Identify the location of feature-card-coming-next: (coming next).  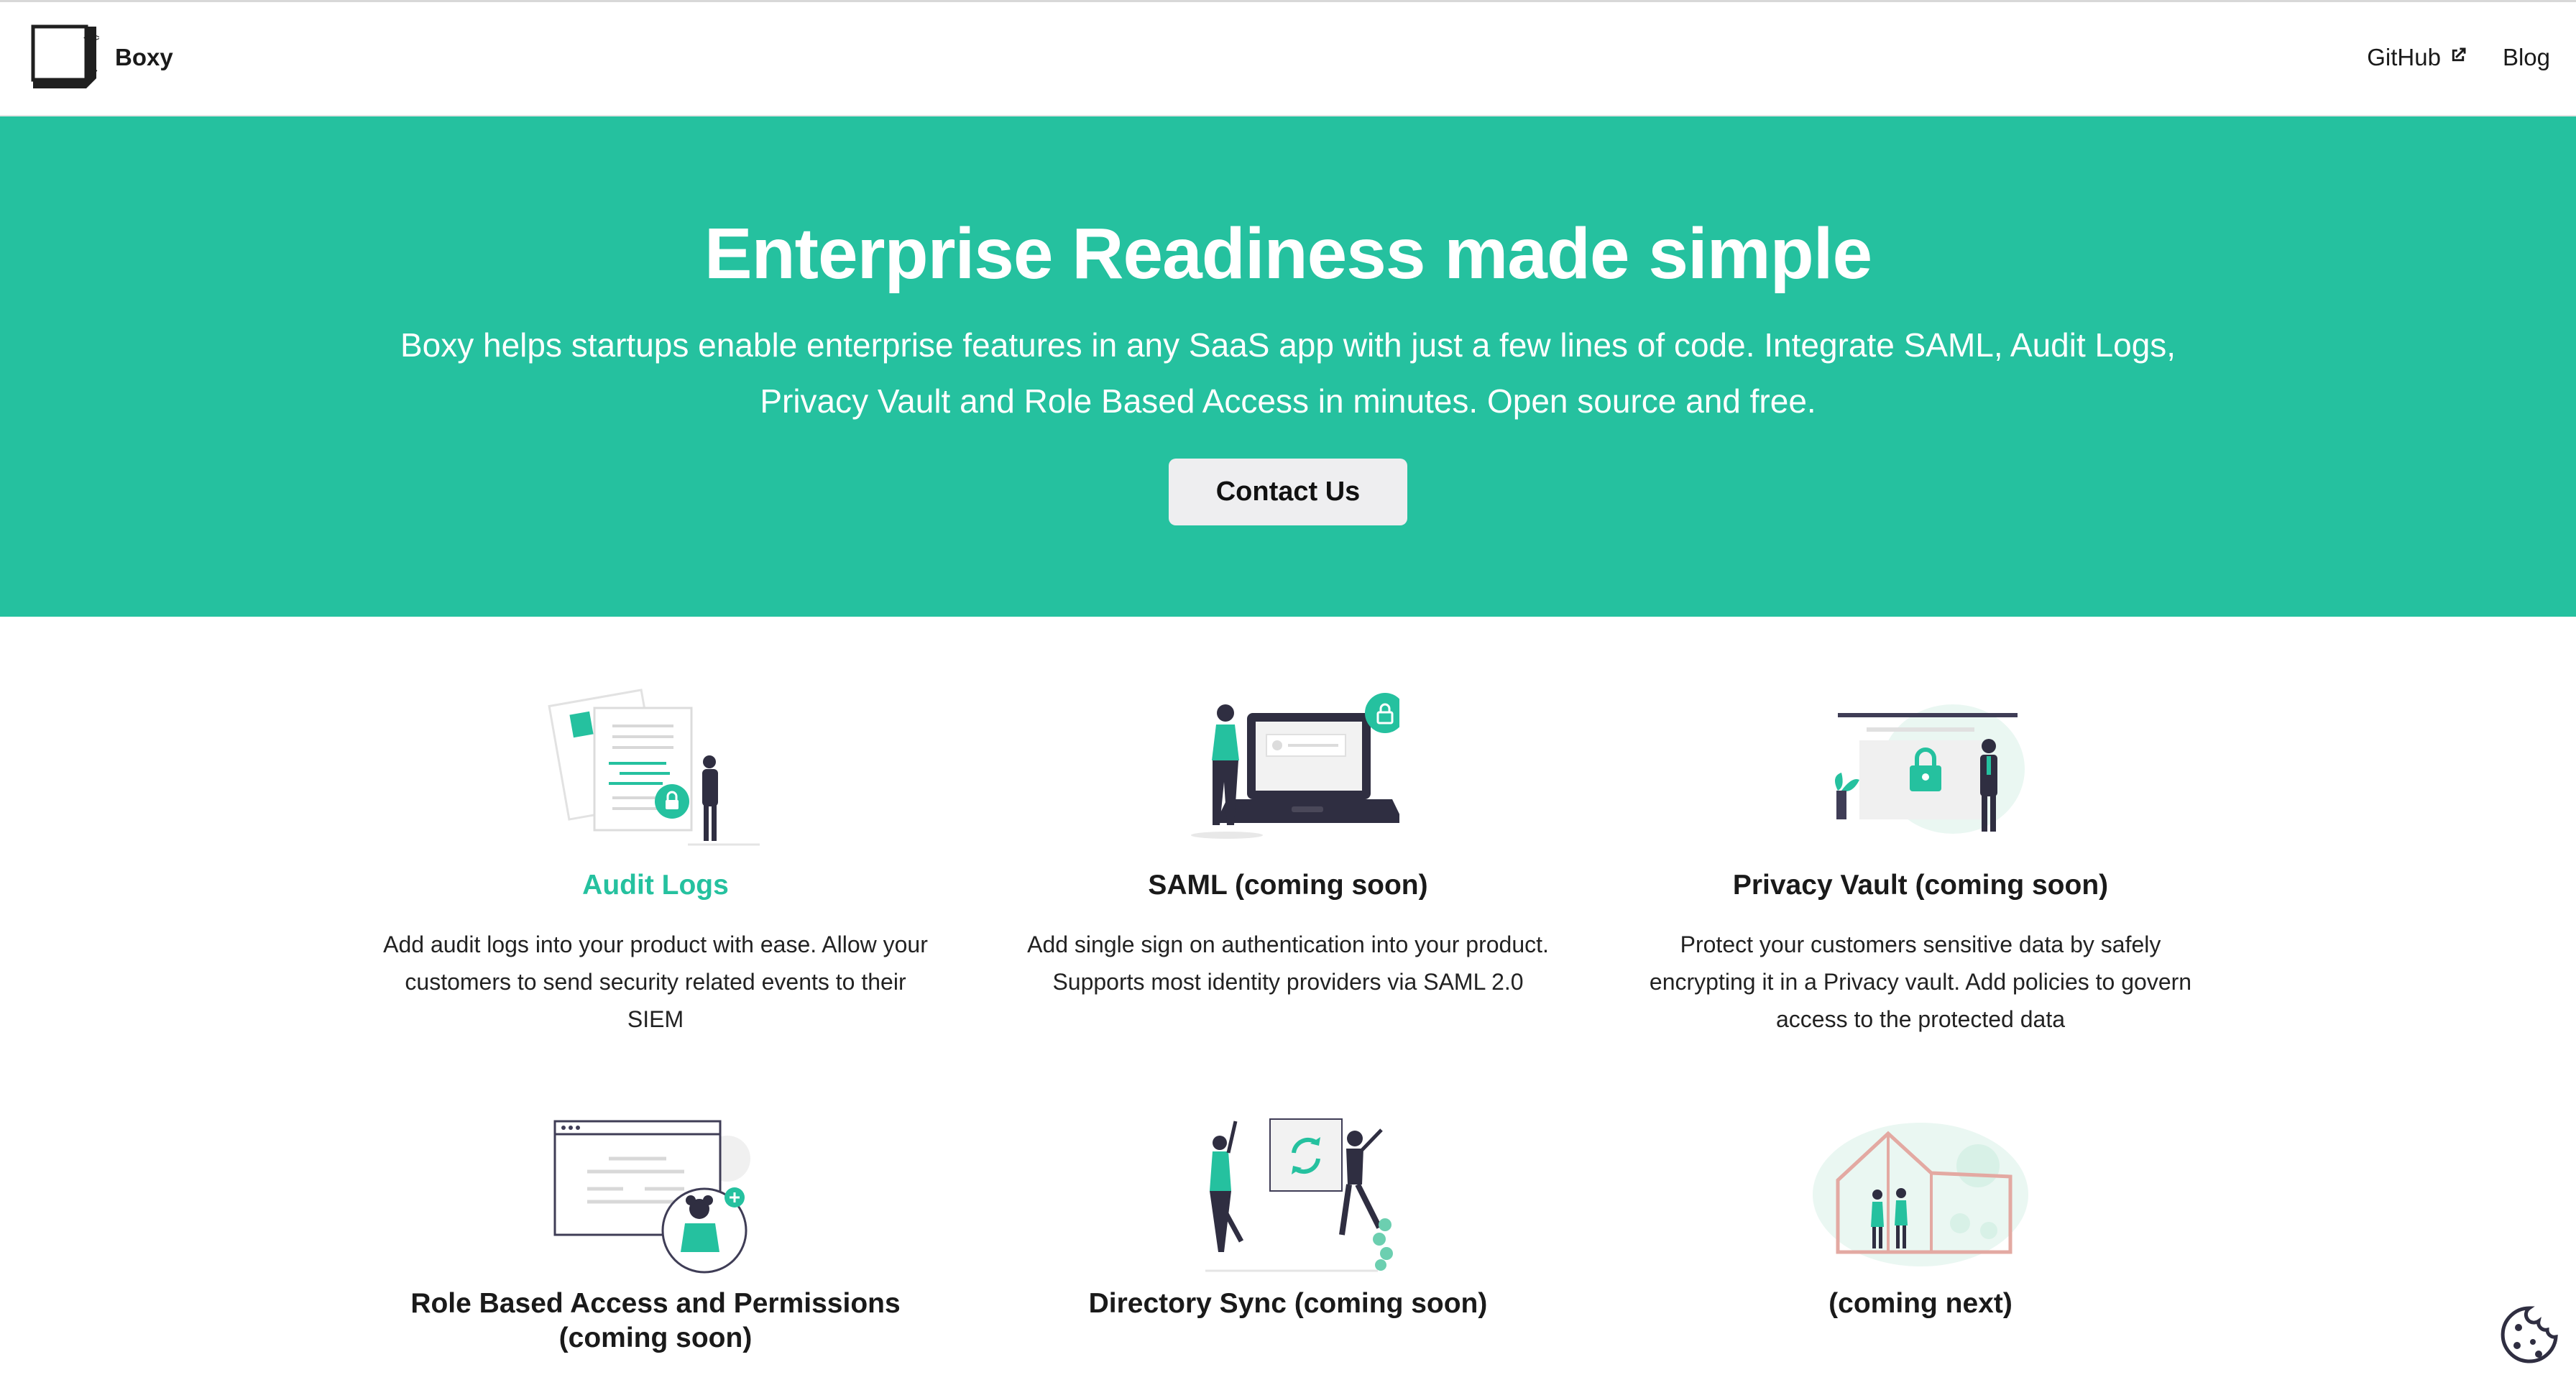
(1920, 1214).